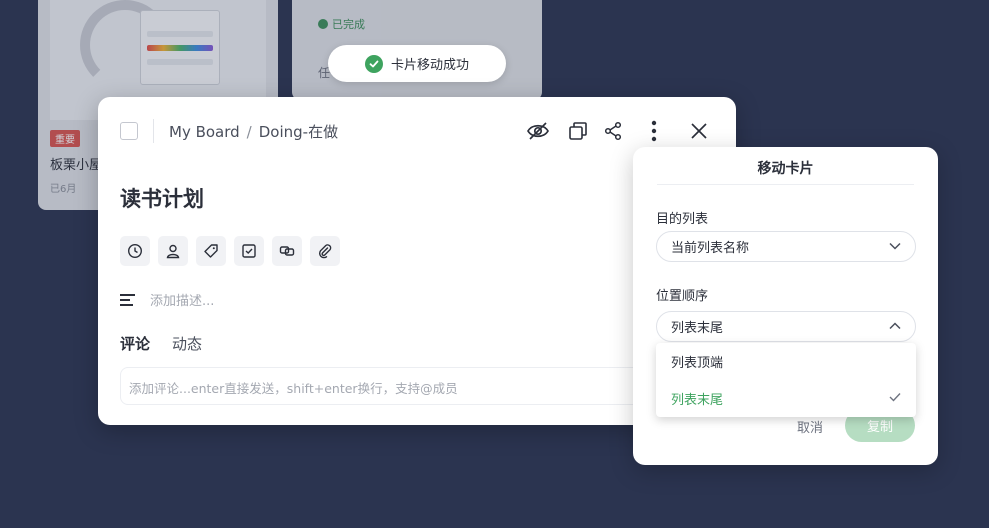 This screenshot has width=989, height=528. What do you see at coordinates (786, 398) in the screenshot?
I see `position-option-end: 列表末尾` at bounding box center [786, 398].